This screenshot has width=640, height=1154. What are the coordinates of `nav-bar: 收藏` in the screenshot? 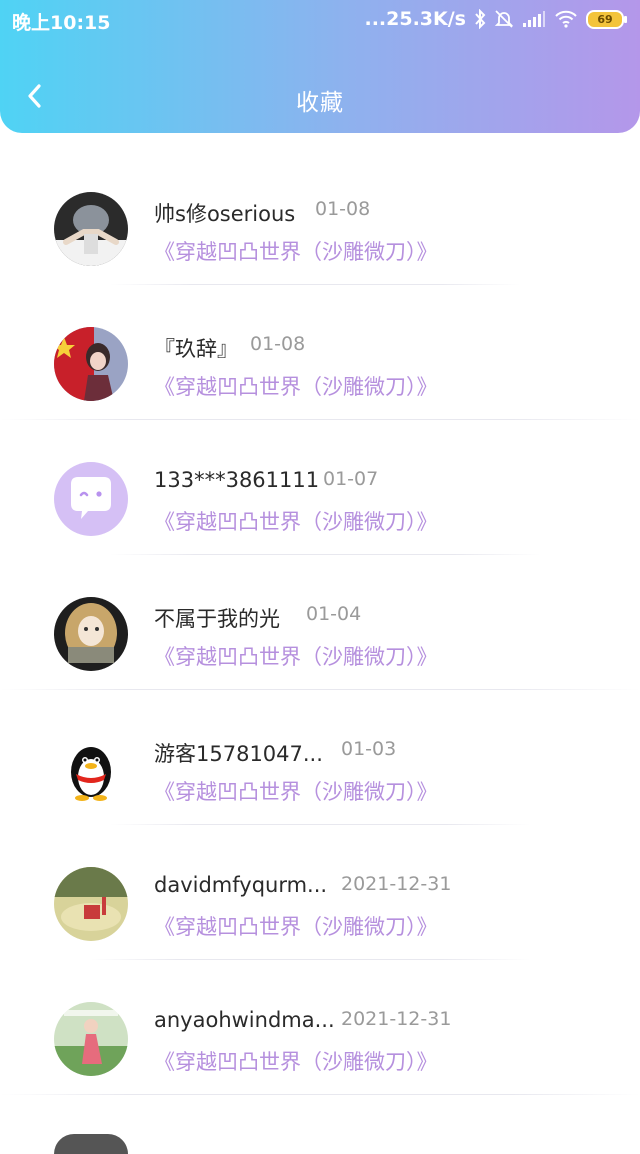 It's located at (320, 97).